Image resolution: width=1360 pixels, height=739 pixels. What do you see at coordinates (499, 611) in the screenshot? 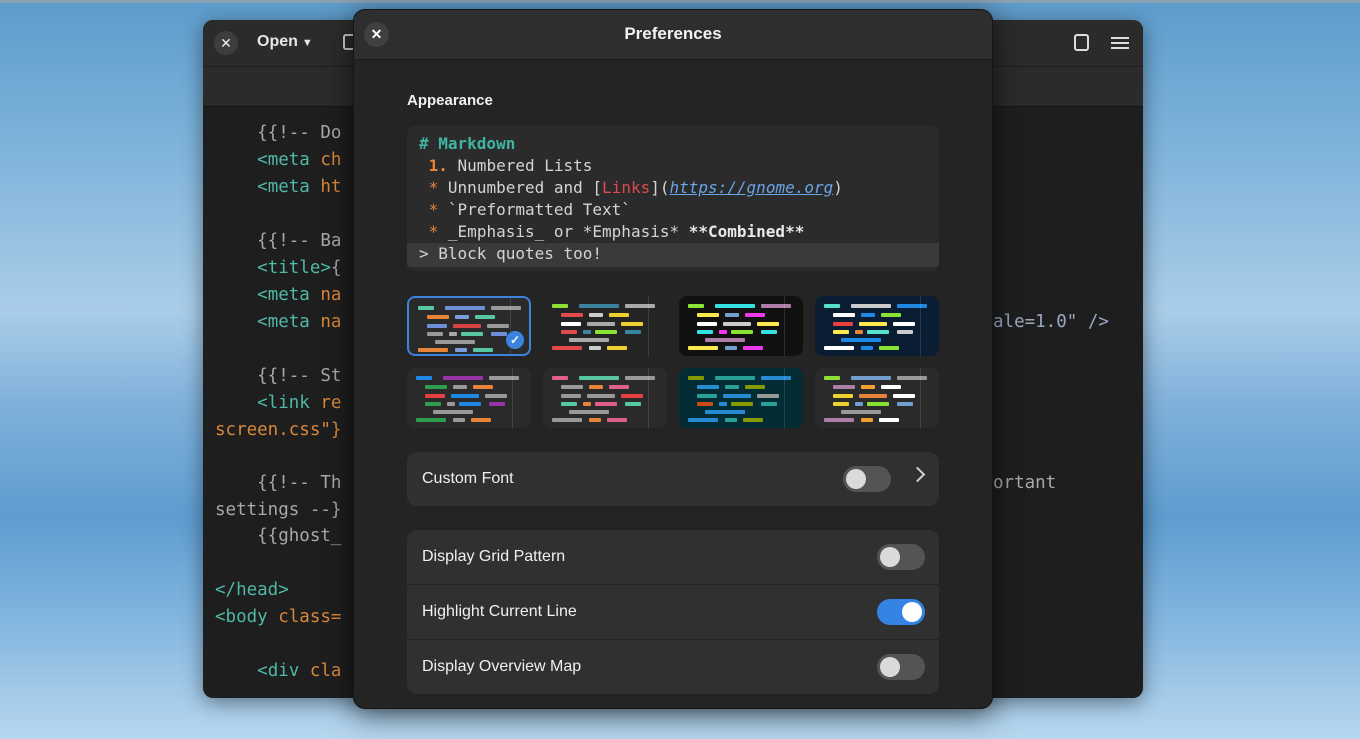
I see `highlight-line-label: Highlight Current Line` at bounding box center [499, 611].